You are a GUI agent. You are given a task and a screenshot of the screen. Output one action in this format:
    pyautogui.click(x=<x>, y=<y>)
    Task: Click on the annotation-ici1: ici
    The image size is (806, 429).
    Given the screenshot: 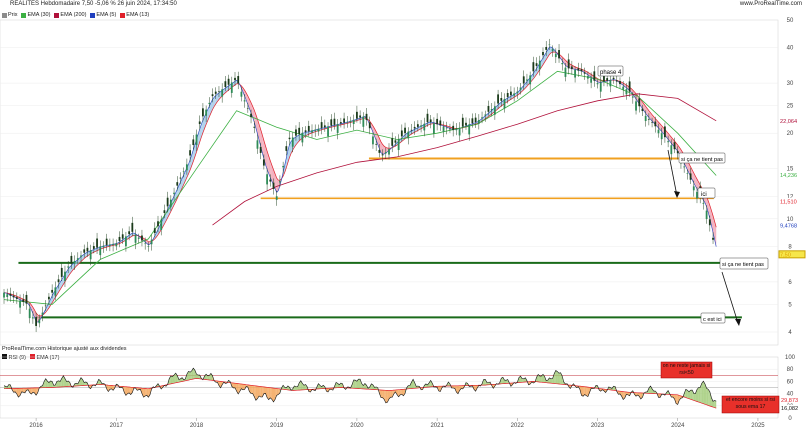 What is the action you would take?
    pyautogui.click(x=706, y=193)
    